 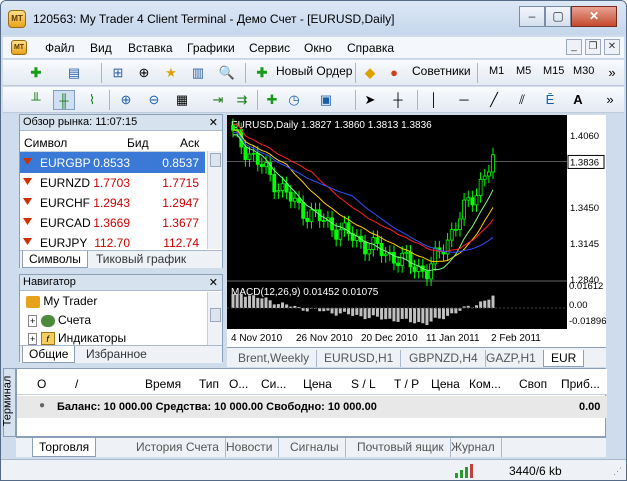 What do you see at coordinates (434, 100) in the screenshot?
I see `vertical-line-icon: │` at bounding box center [434, 100].